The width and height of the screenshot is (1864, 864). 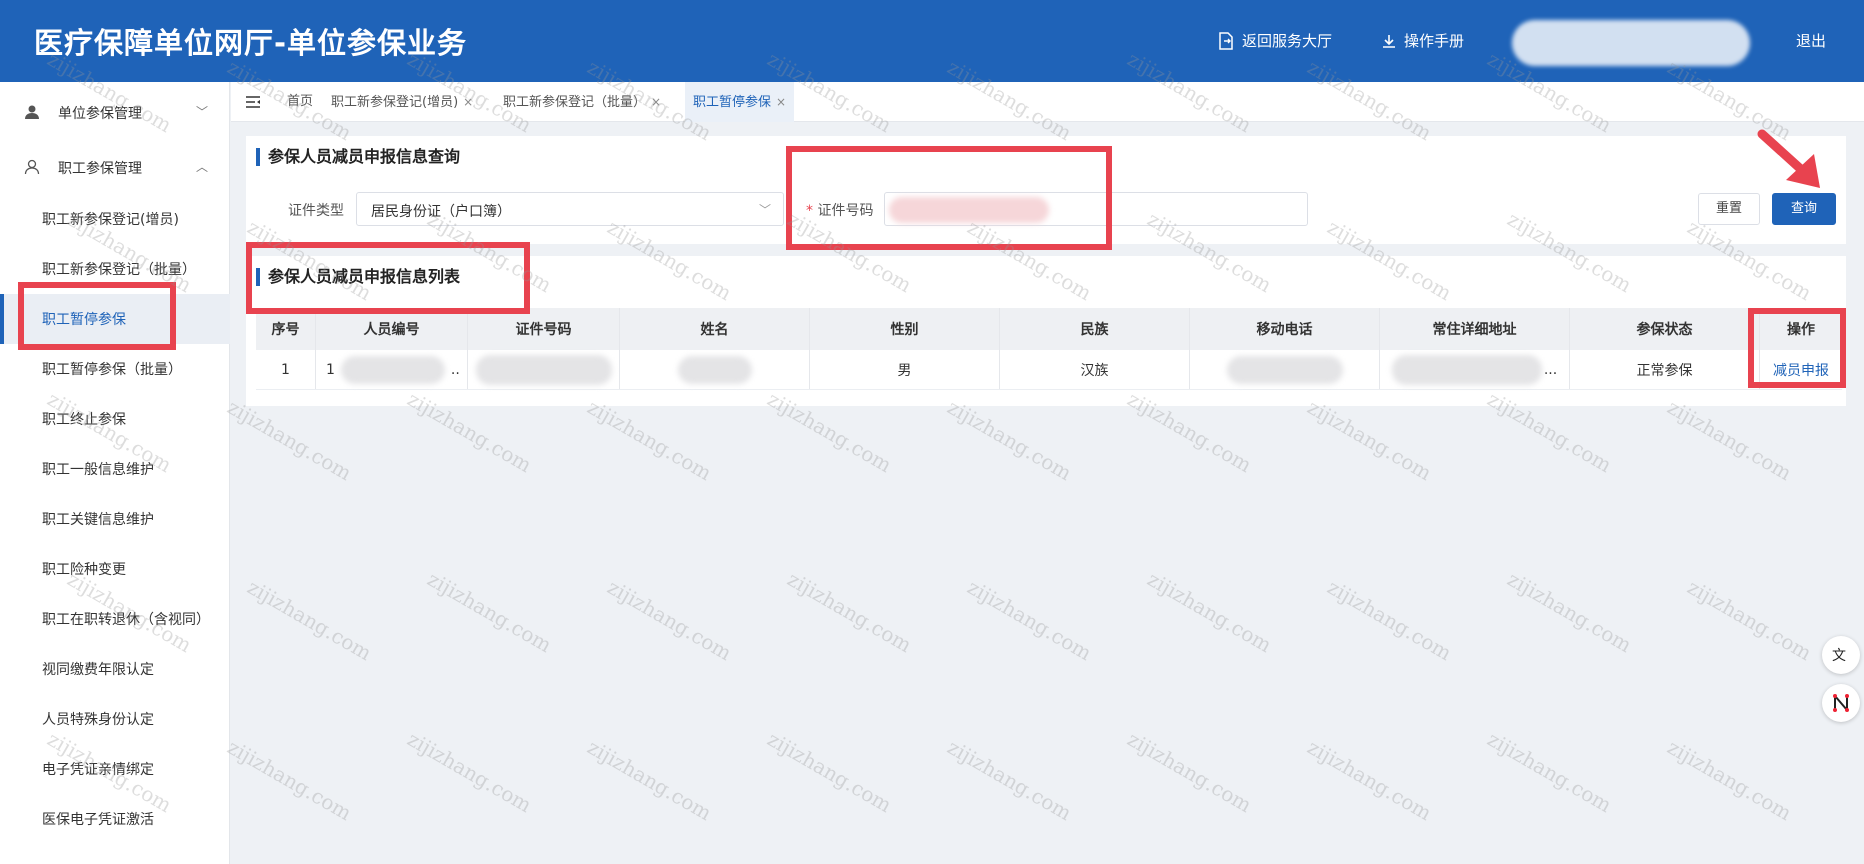 I want to click on id-type-value: 居民身份证（户口簿）, so click(x=441, y=212).